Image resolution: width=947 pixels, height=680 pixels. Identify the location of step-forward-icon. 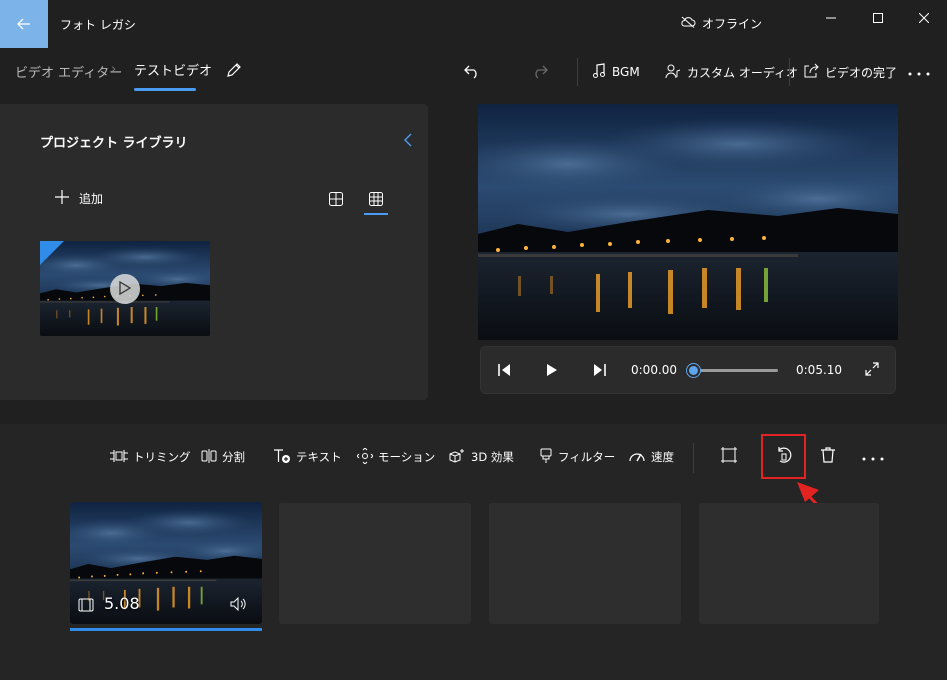
(600, 371).